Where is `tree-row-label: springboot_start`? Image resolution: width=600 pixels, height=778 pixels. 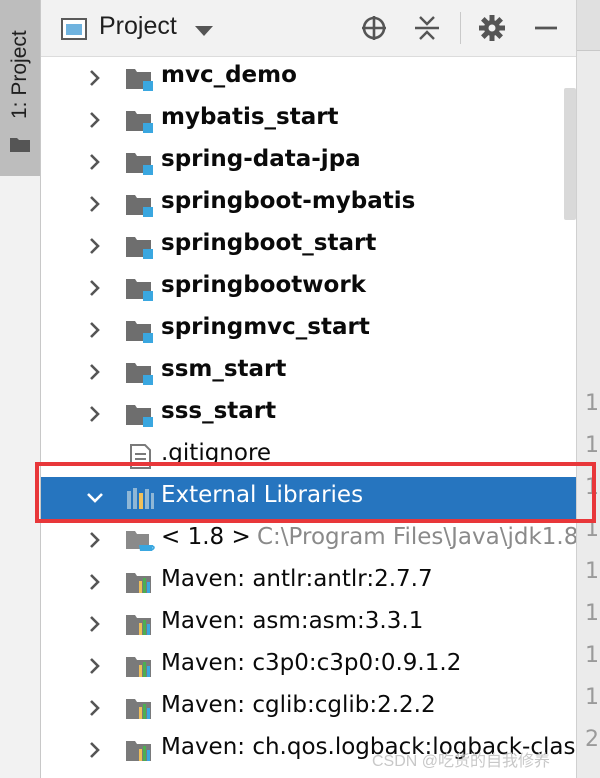 tree-row-label: springboot_start is located at coordinates (269, 243).